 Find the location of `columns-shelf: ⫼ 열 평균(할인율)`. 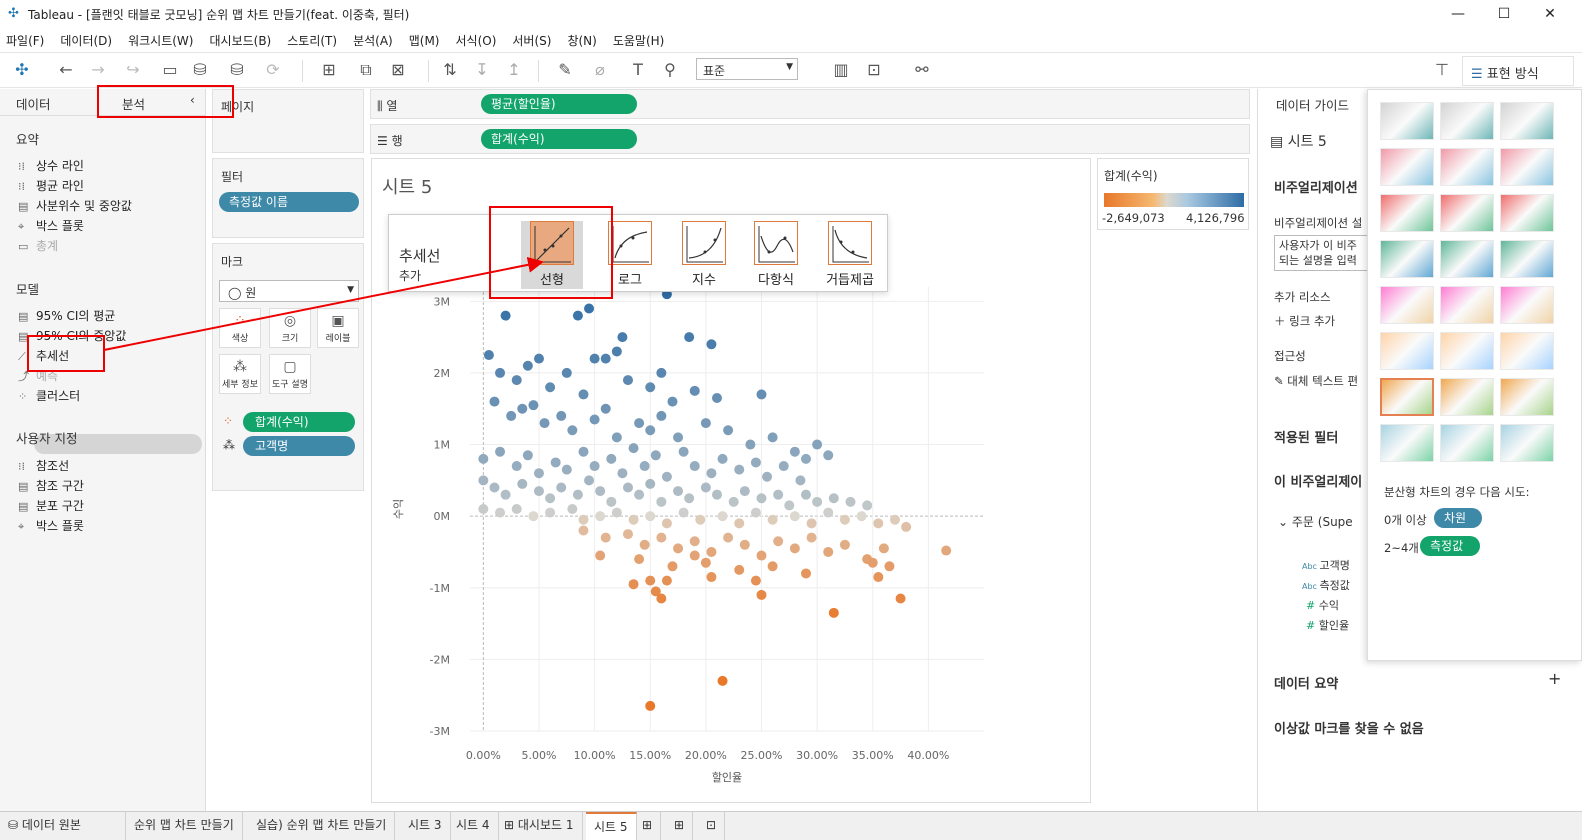

columns-shelf: ⫼ 열 평균(할인율) is located at coordinates (810, 104).